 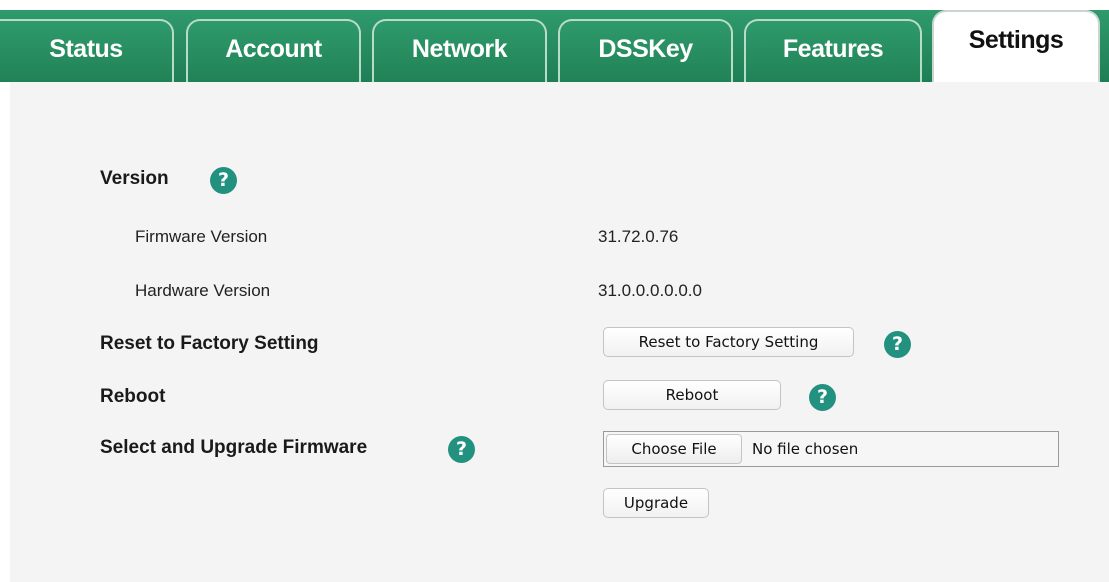 What do you see at coordinates (461, 449) in the screenshot?
I see `upgrade-help-icon: ?` at bounding box center [461, 449].